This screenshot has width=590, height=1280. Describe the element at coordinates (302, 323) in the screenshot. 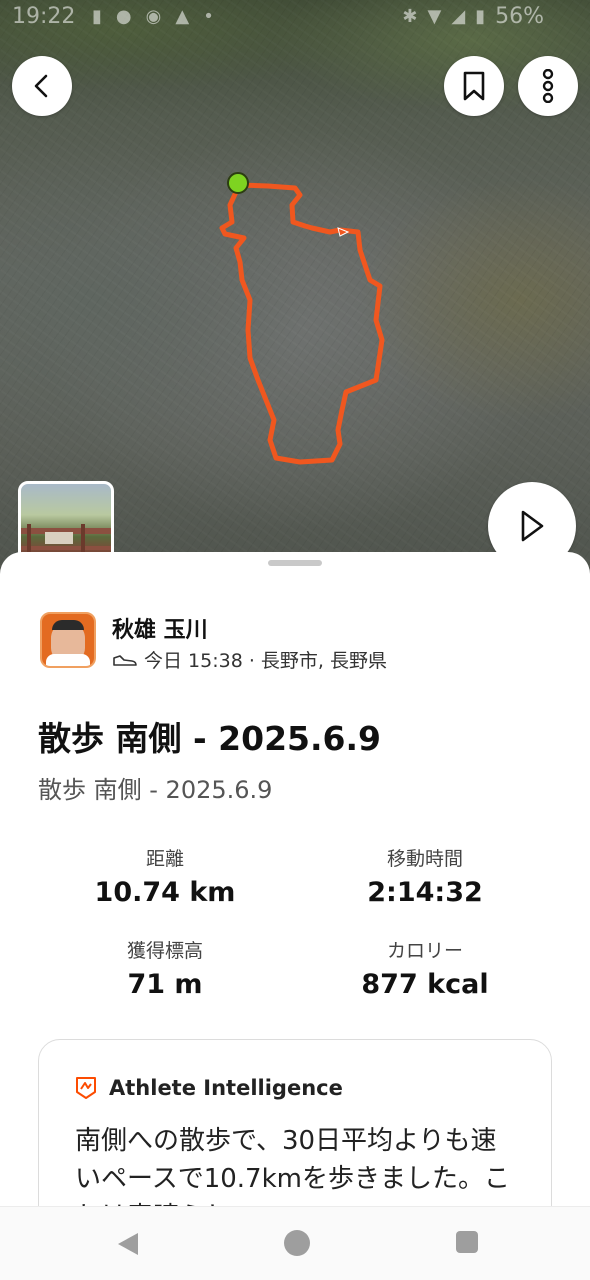

I see `route-line` at that location.